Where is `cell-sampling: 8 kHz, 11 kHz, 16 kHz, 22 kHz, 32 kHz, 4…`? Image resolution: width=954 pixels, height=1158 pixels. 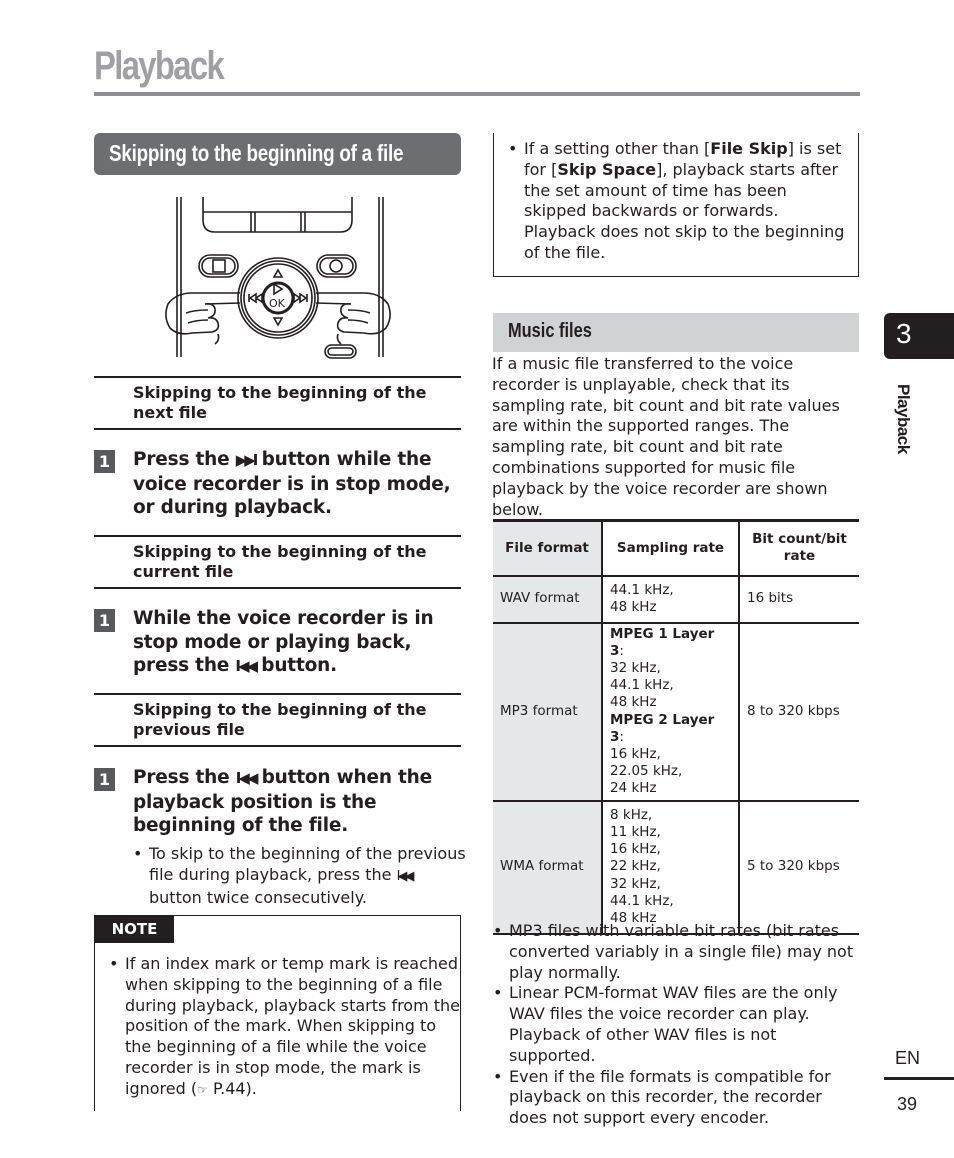 cell-sampling: 8 kHz, 11 kHz, 16 kHz, 22 kHz, 32 kHz, 4… is located at coordinates (670, 867).